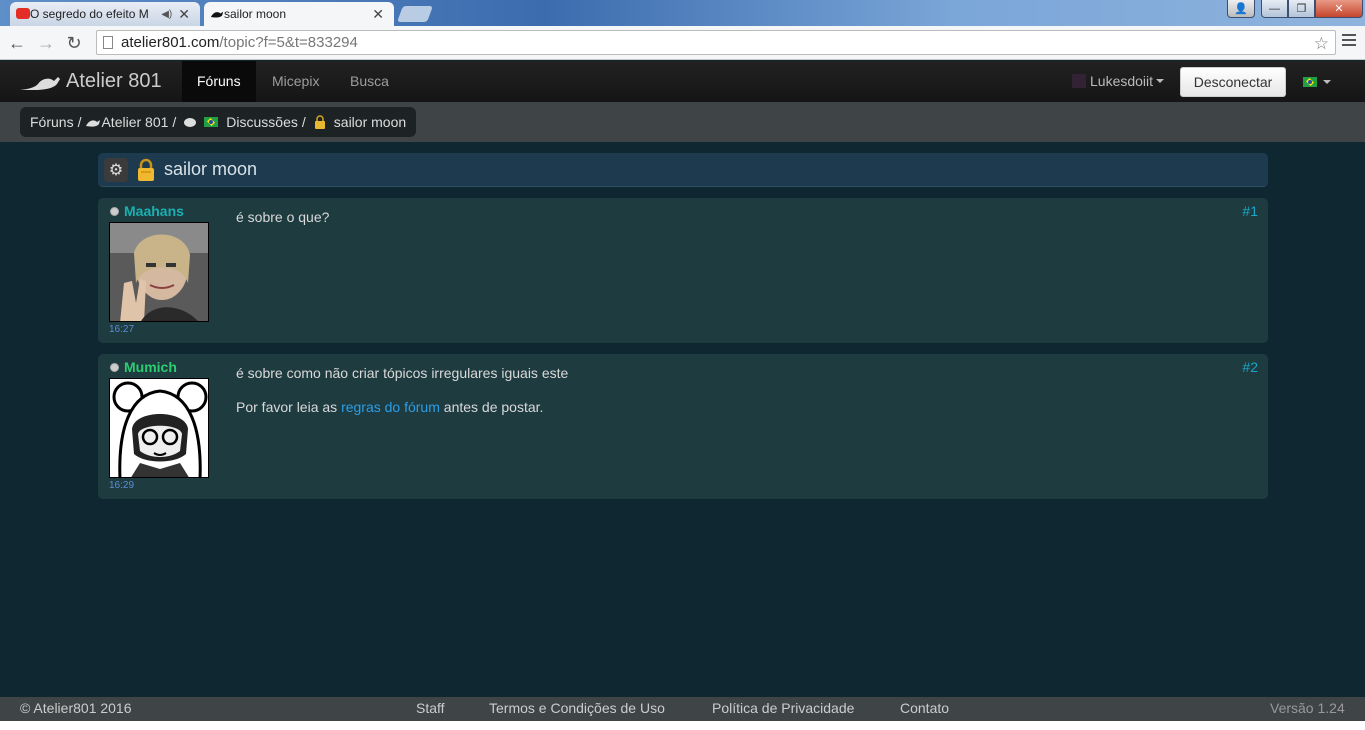  I want to click on post-text: é sobre o que?, so click(283, 217).